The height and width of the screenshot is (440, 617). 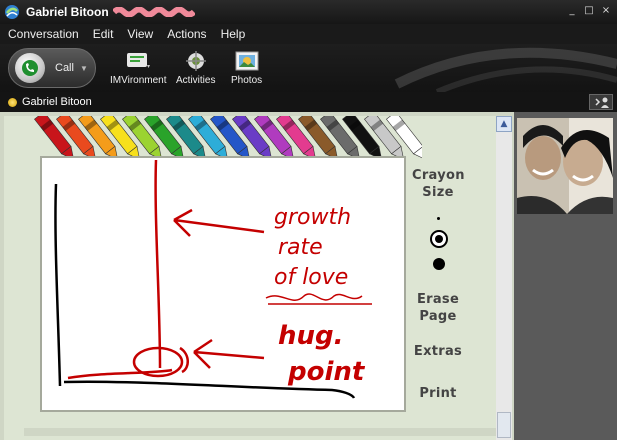 What do you see at coordinates (57, 102) in the screenshot?
I see `contact-name: Gabriel Bitoon` at bounding box center [57, 102].